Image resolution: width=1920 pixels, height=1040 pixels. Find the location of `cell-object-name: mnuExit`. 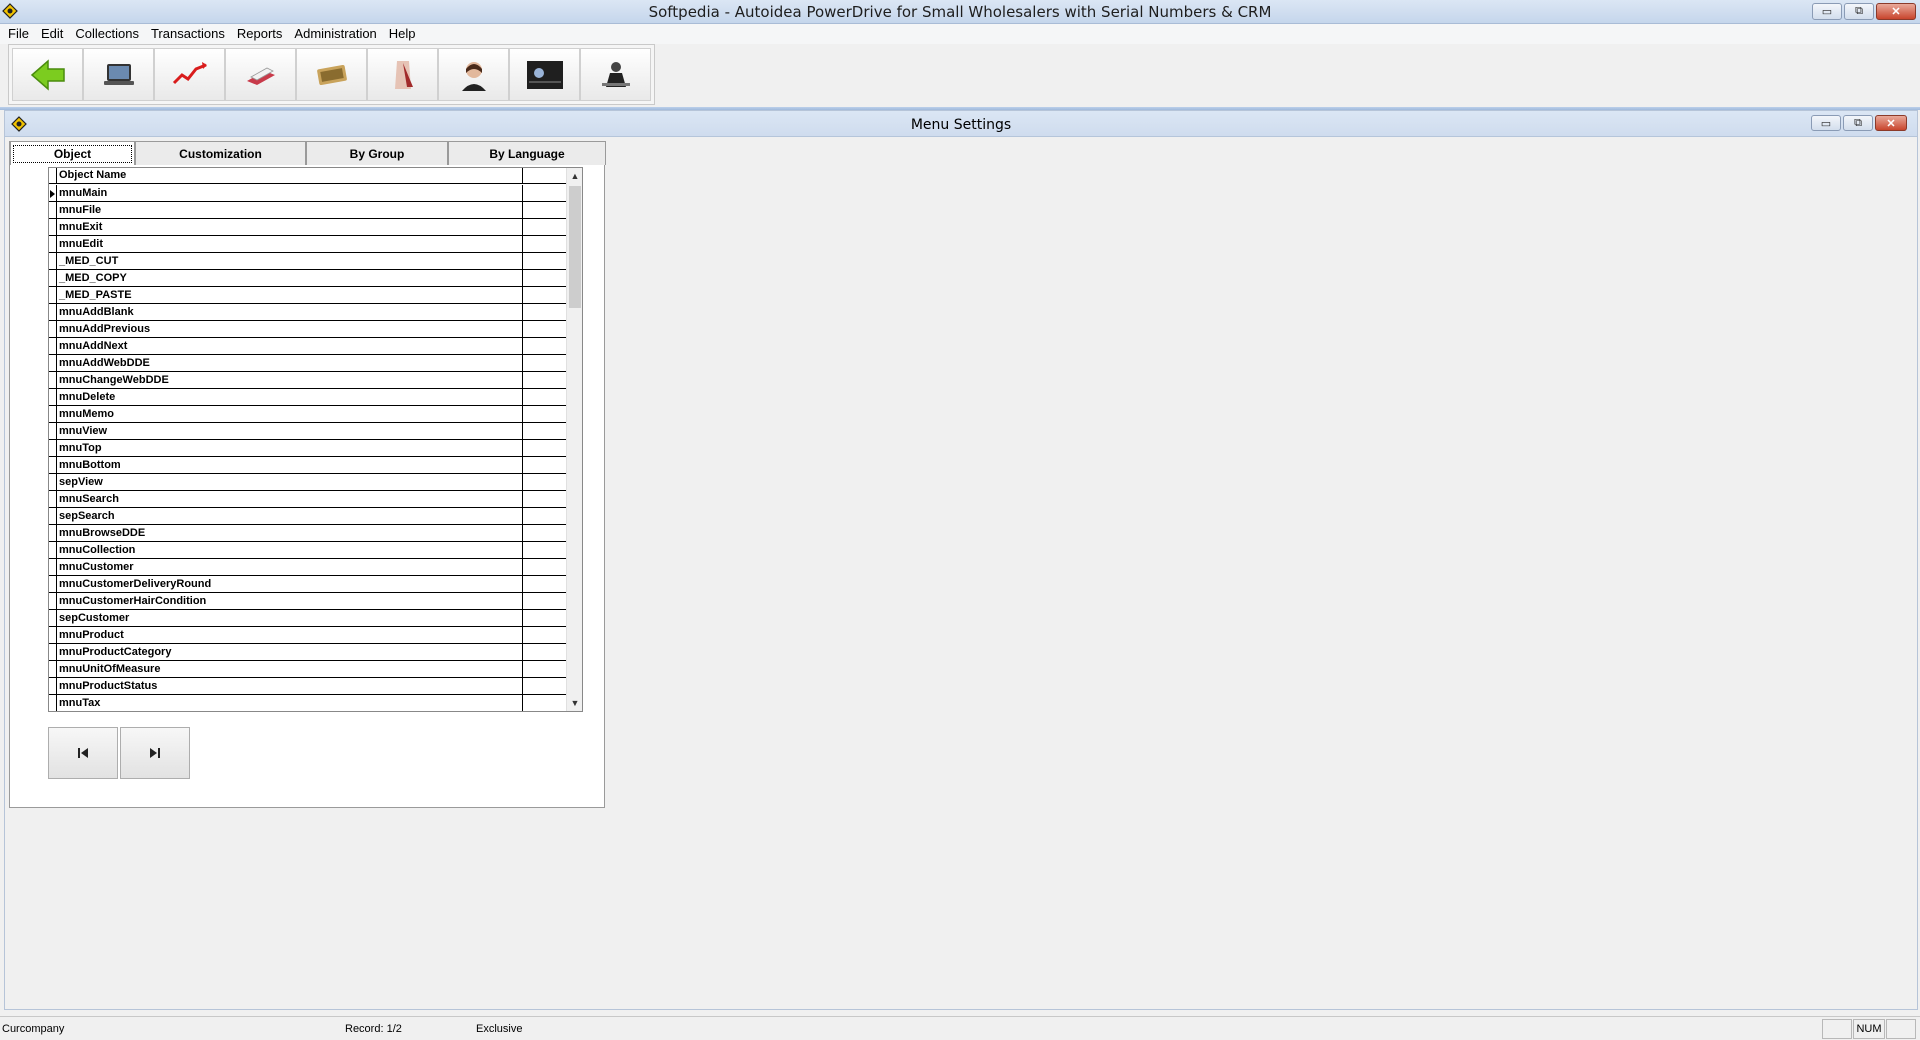

cell-object-name: mnuExit is located at coordinates (289, 227).